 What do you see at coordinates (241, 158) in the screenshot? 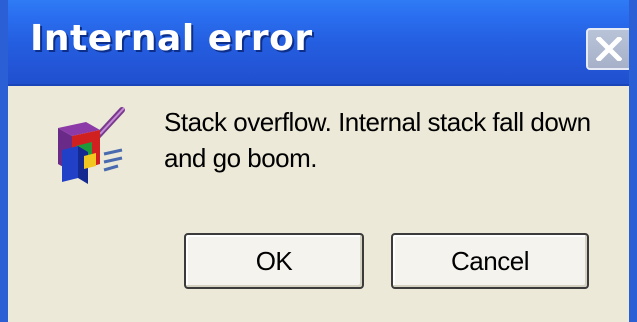
I see `error-message-line-2: and go boom.` at bounding box center [241, 158].